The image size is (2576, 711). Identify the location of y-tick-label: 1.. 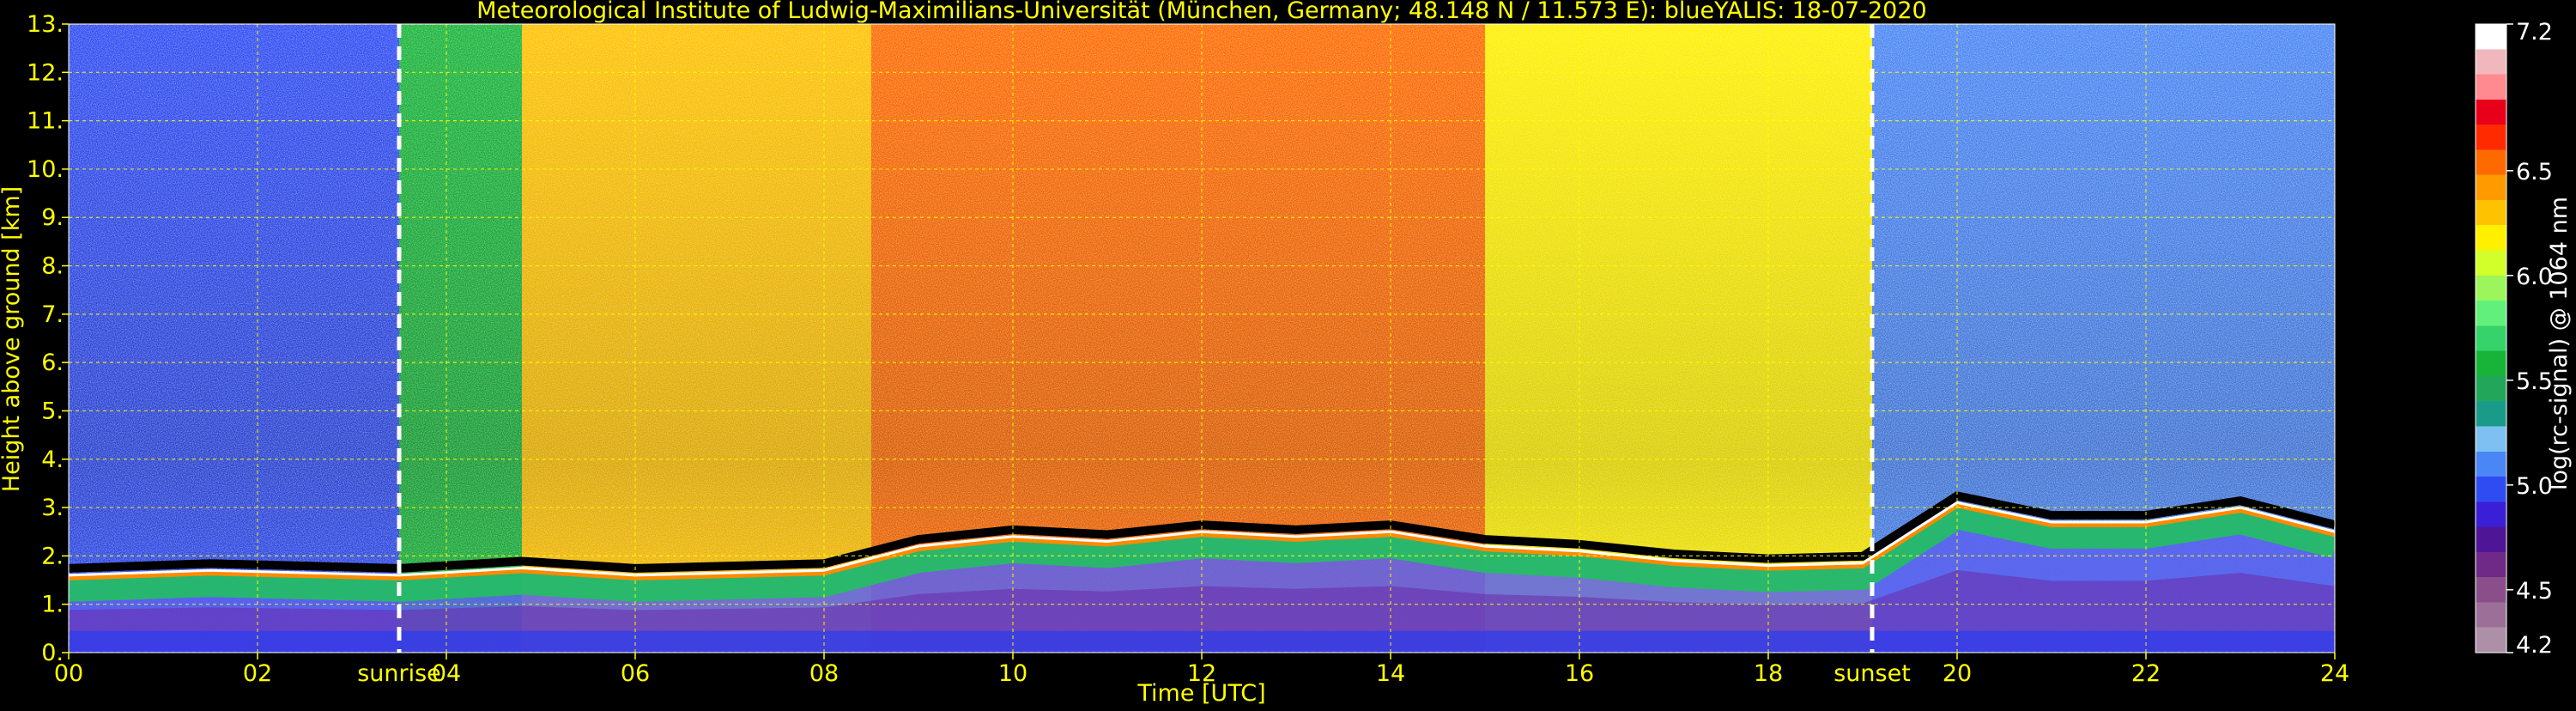
(52, 605).